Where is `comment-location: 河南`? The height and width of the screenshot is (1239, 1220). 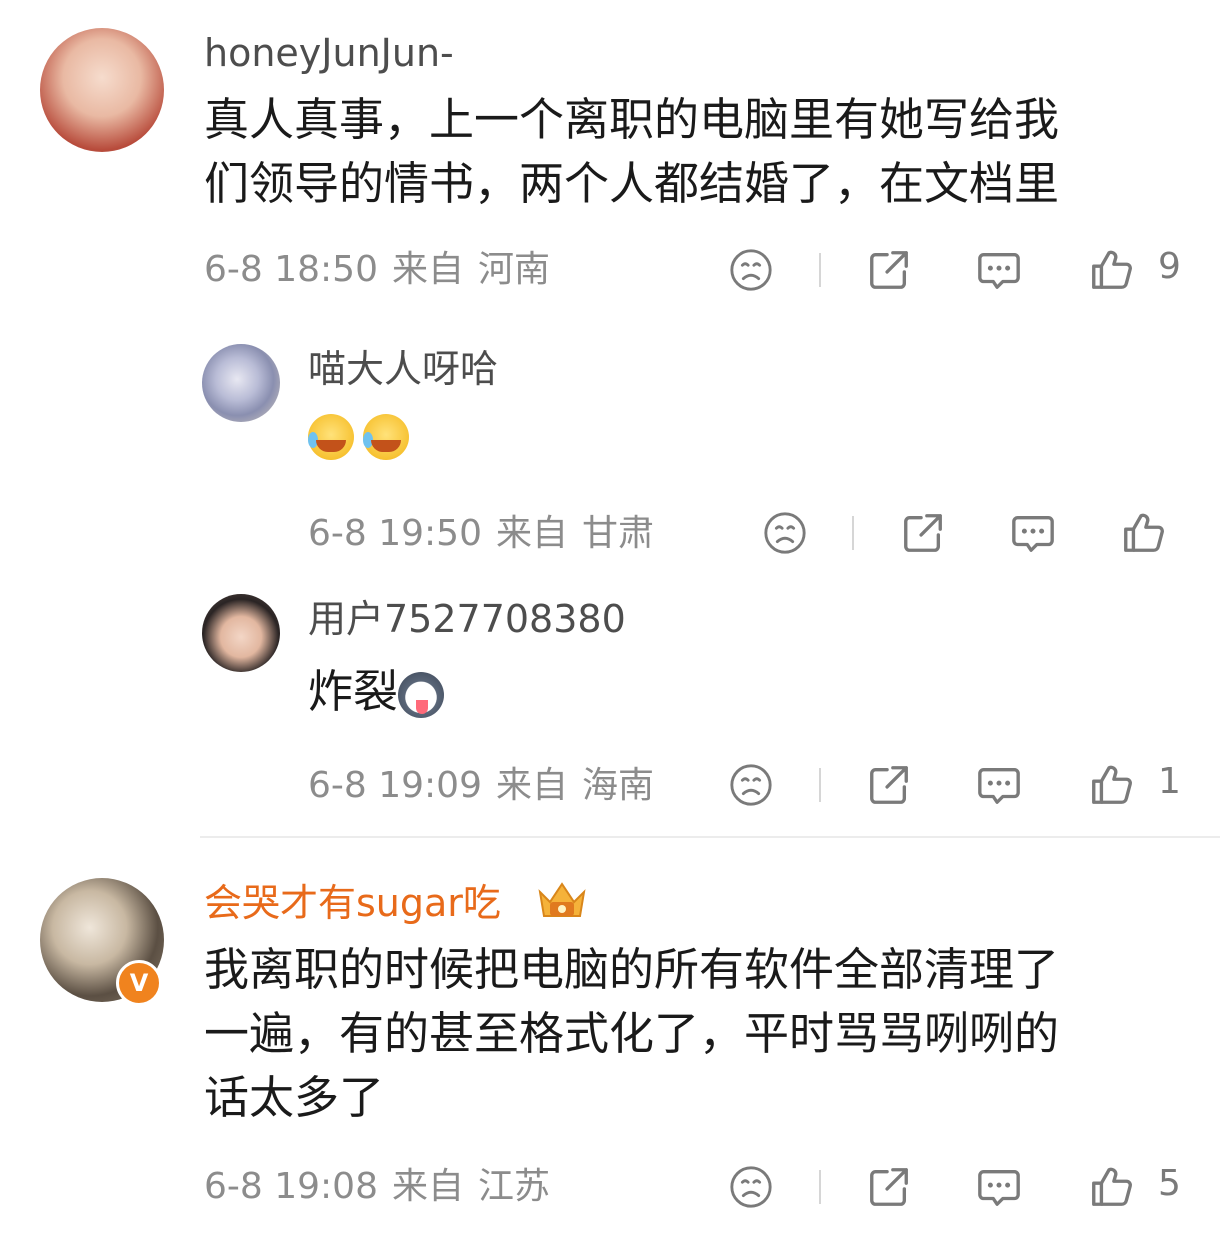
comment-location: 河南 is located at coordinates (514, 269).